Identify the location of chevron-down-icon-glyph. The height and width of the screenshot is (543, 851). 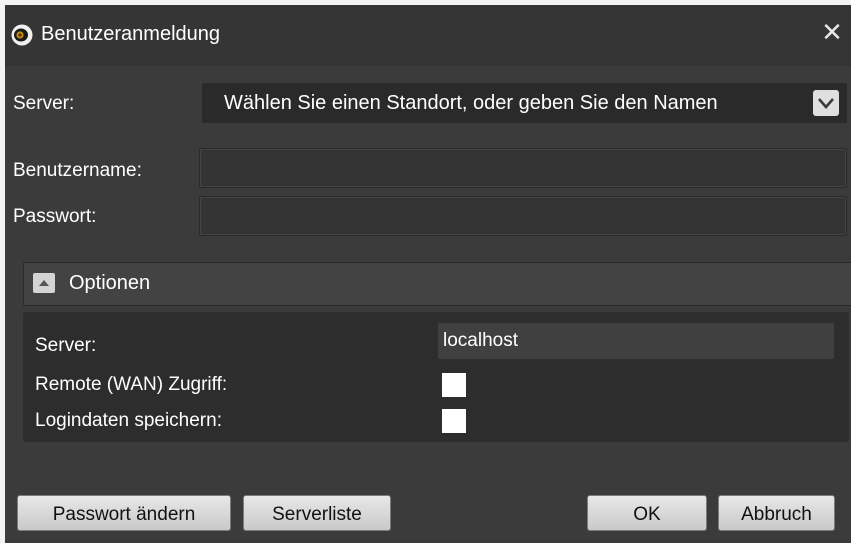
(826, 103).